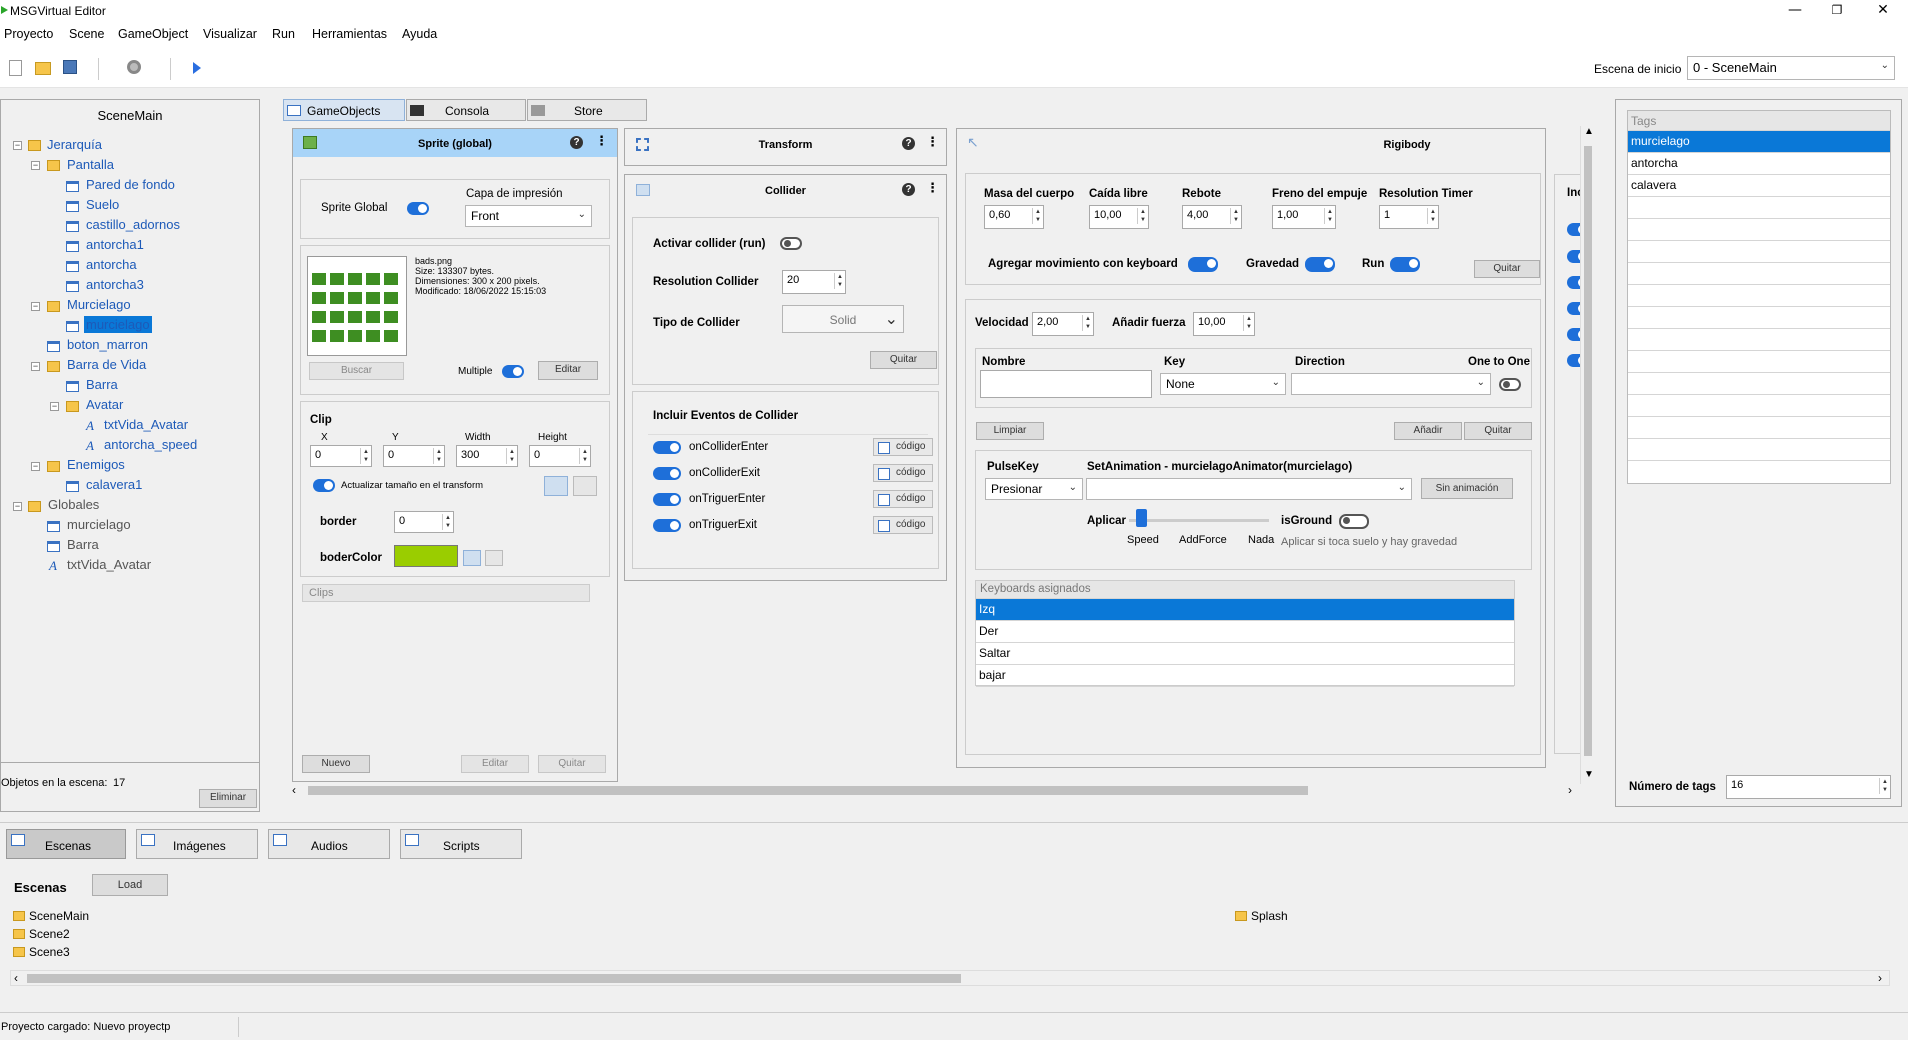  Describe the element at coordinates (1304, 217) in the screenshot. I see `push-brake-input: 1,00` at that location.